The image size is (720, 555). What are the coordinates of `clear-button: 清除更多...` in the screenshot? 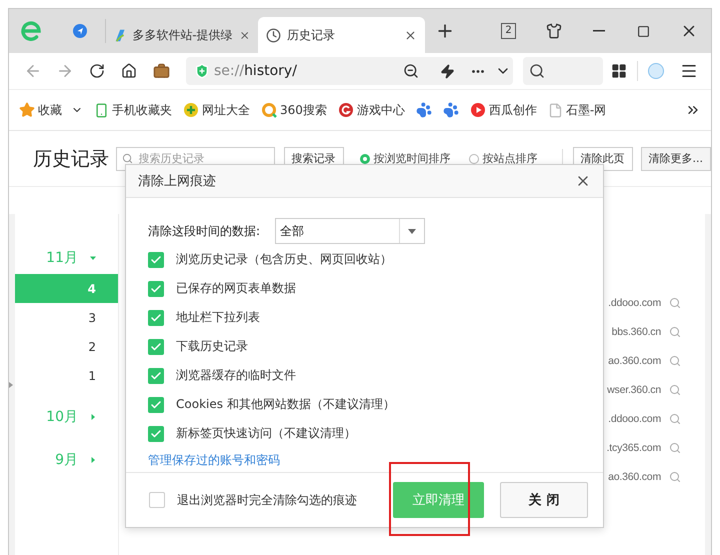 It's located at (675, 158).